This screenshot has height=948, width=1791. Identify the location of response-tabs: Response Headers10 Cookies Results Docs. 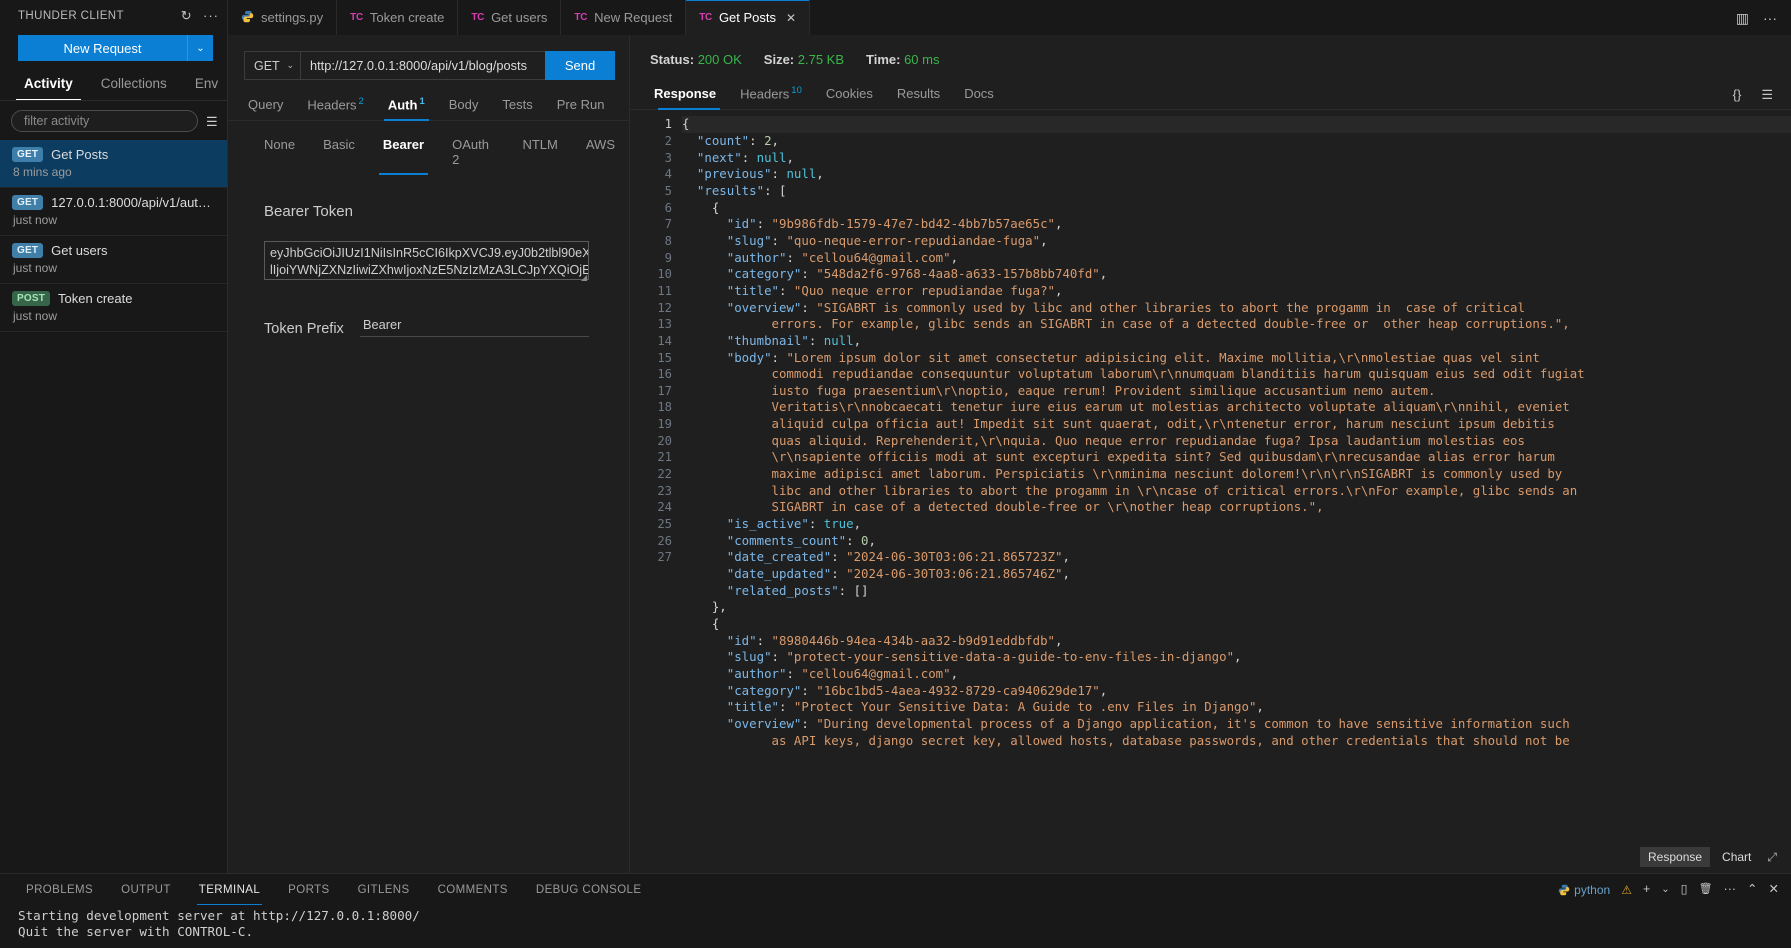
(1210, 92).